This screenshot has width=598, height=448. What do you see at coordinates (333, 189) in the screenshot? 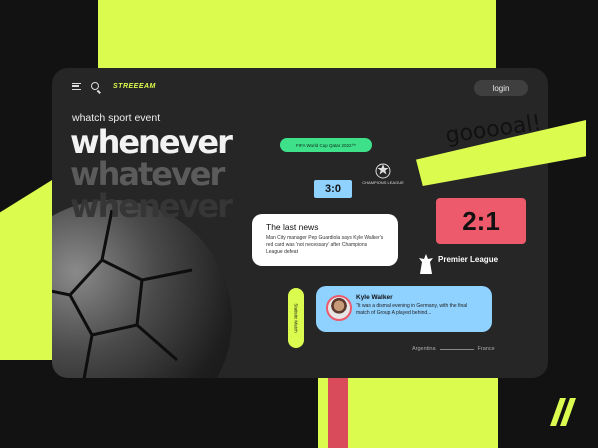
I see `score-card-small: 3:0` at bounding box center [333, 189].